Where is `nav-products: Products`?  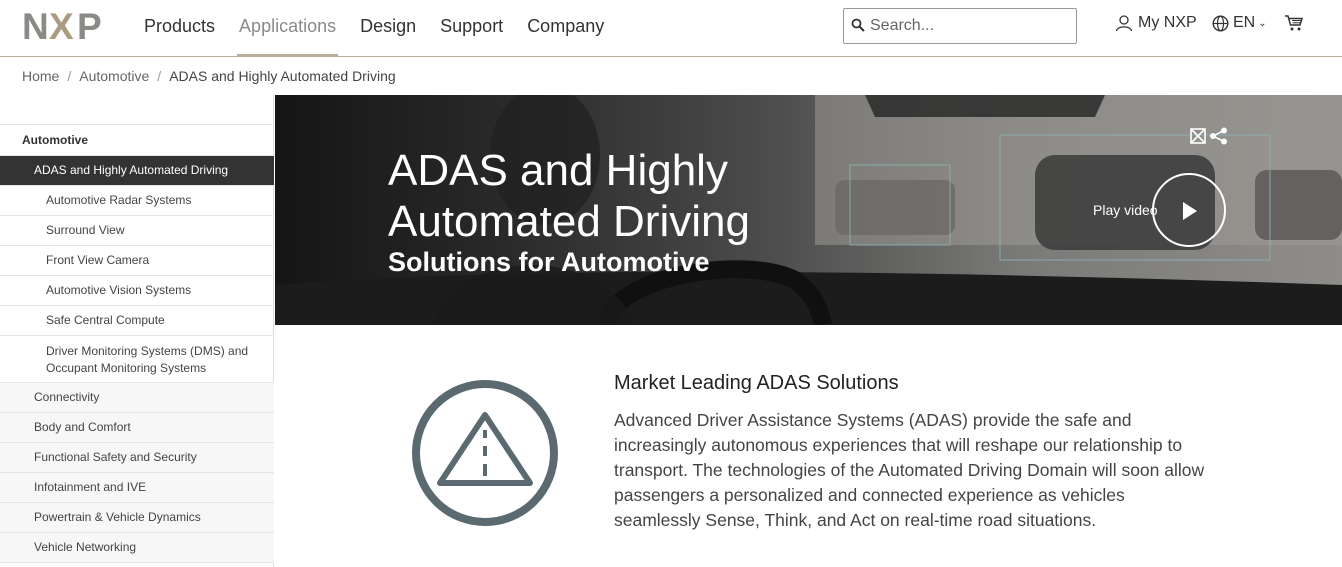 nav-products: Products is located at coordinates (179, 28).